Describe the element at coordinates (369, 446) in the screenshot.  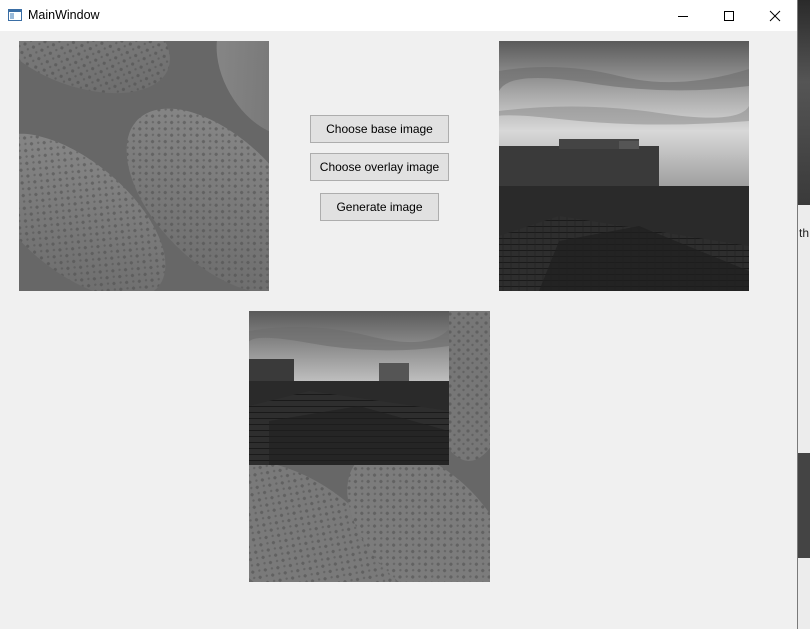
I see `result-image-preview` at that location.